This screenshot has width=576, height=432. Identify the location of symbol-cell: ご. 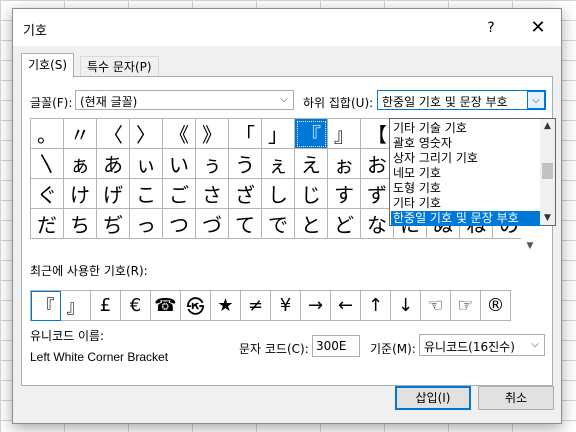
(179, 193).